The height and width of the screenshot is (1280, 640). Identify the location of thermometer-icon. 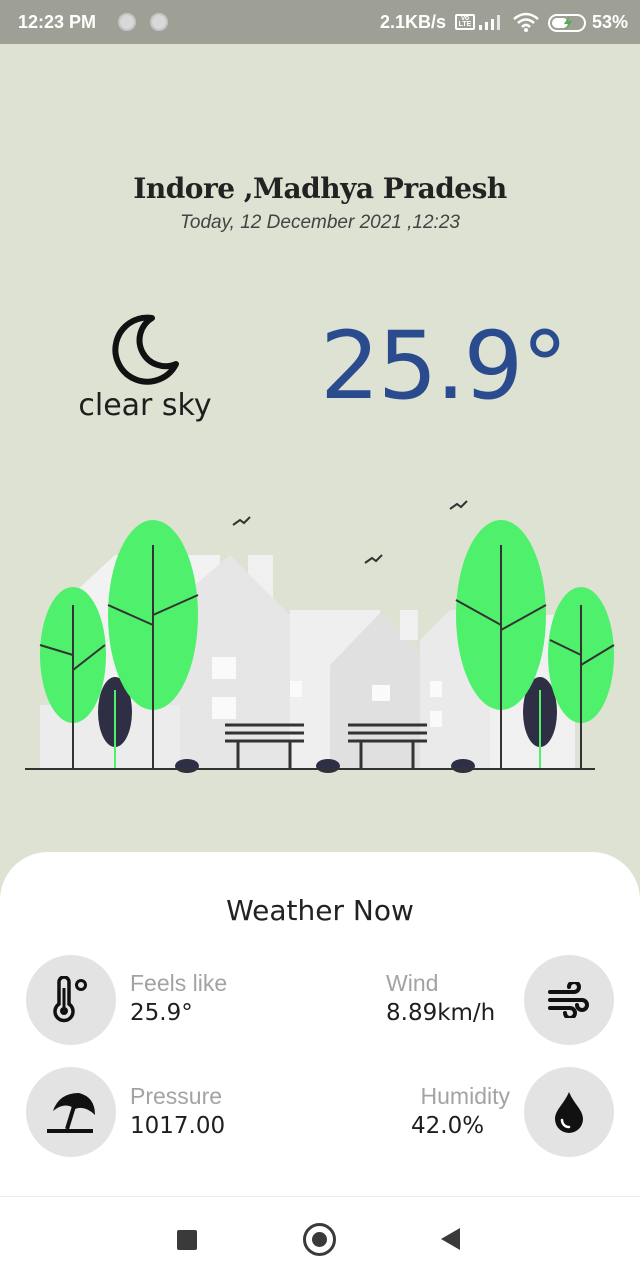
(71, 1000).